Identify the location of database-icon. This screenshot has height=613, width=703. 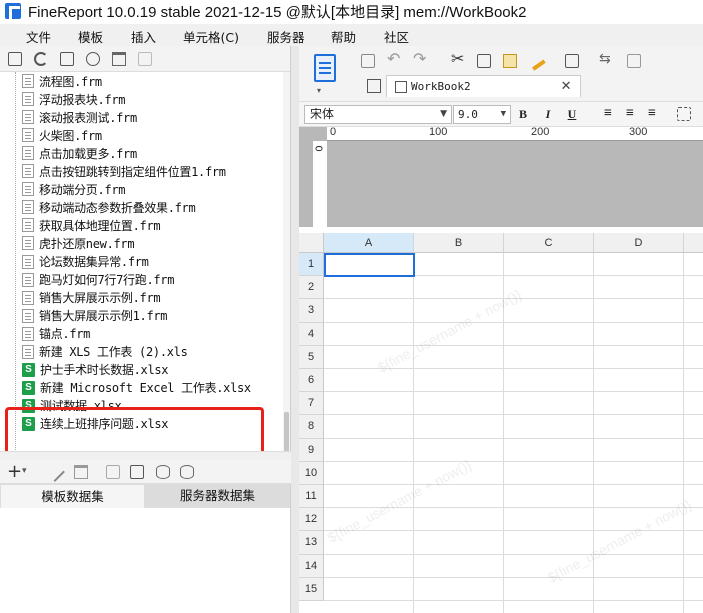
(163, 472).